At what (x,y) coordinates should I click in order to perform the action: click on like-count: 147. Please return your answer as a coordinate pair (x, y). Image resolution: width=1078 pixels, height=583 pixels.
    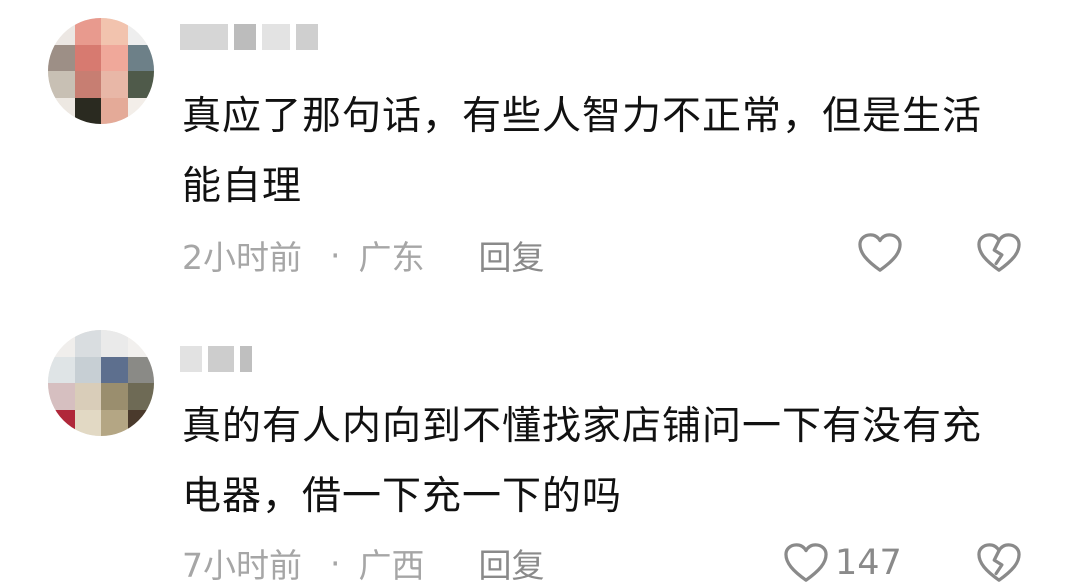
    Looking at the image, I should click on (868, 563).